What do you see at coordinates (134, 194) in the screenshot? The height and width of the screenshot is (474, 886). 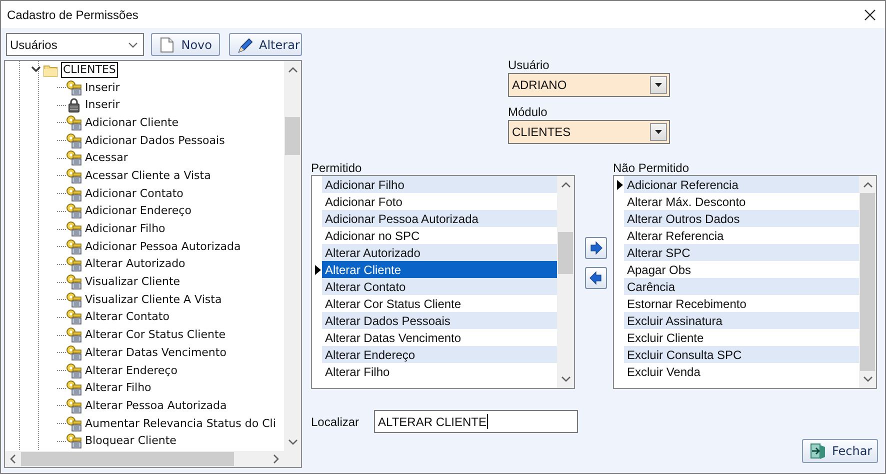 I see `tree-item: Adicionar Contato` at bounding box center [134, 194].